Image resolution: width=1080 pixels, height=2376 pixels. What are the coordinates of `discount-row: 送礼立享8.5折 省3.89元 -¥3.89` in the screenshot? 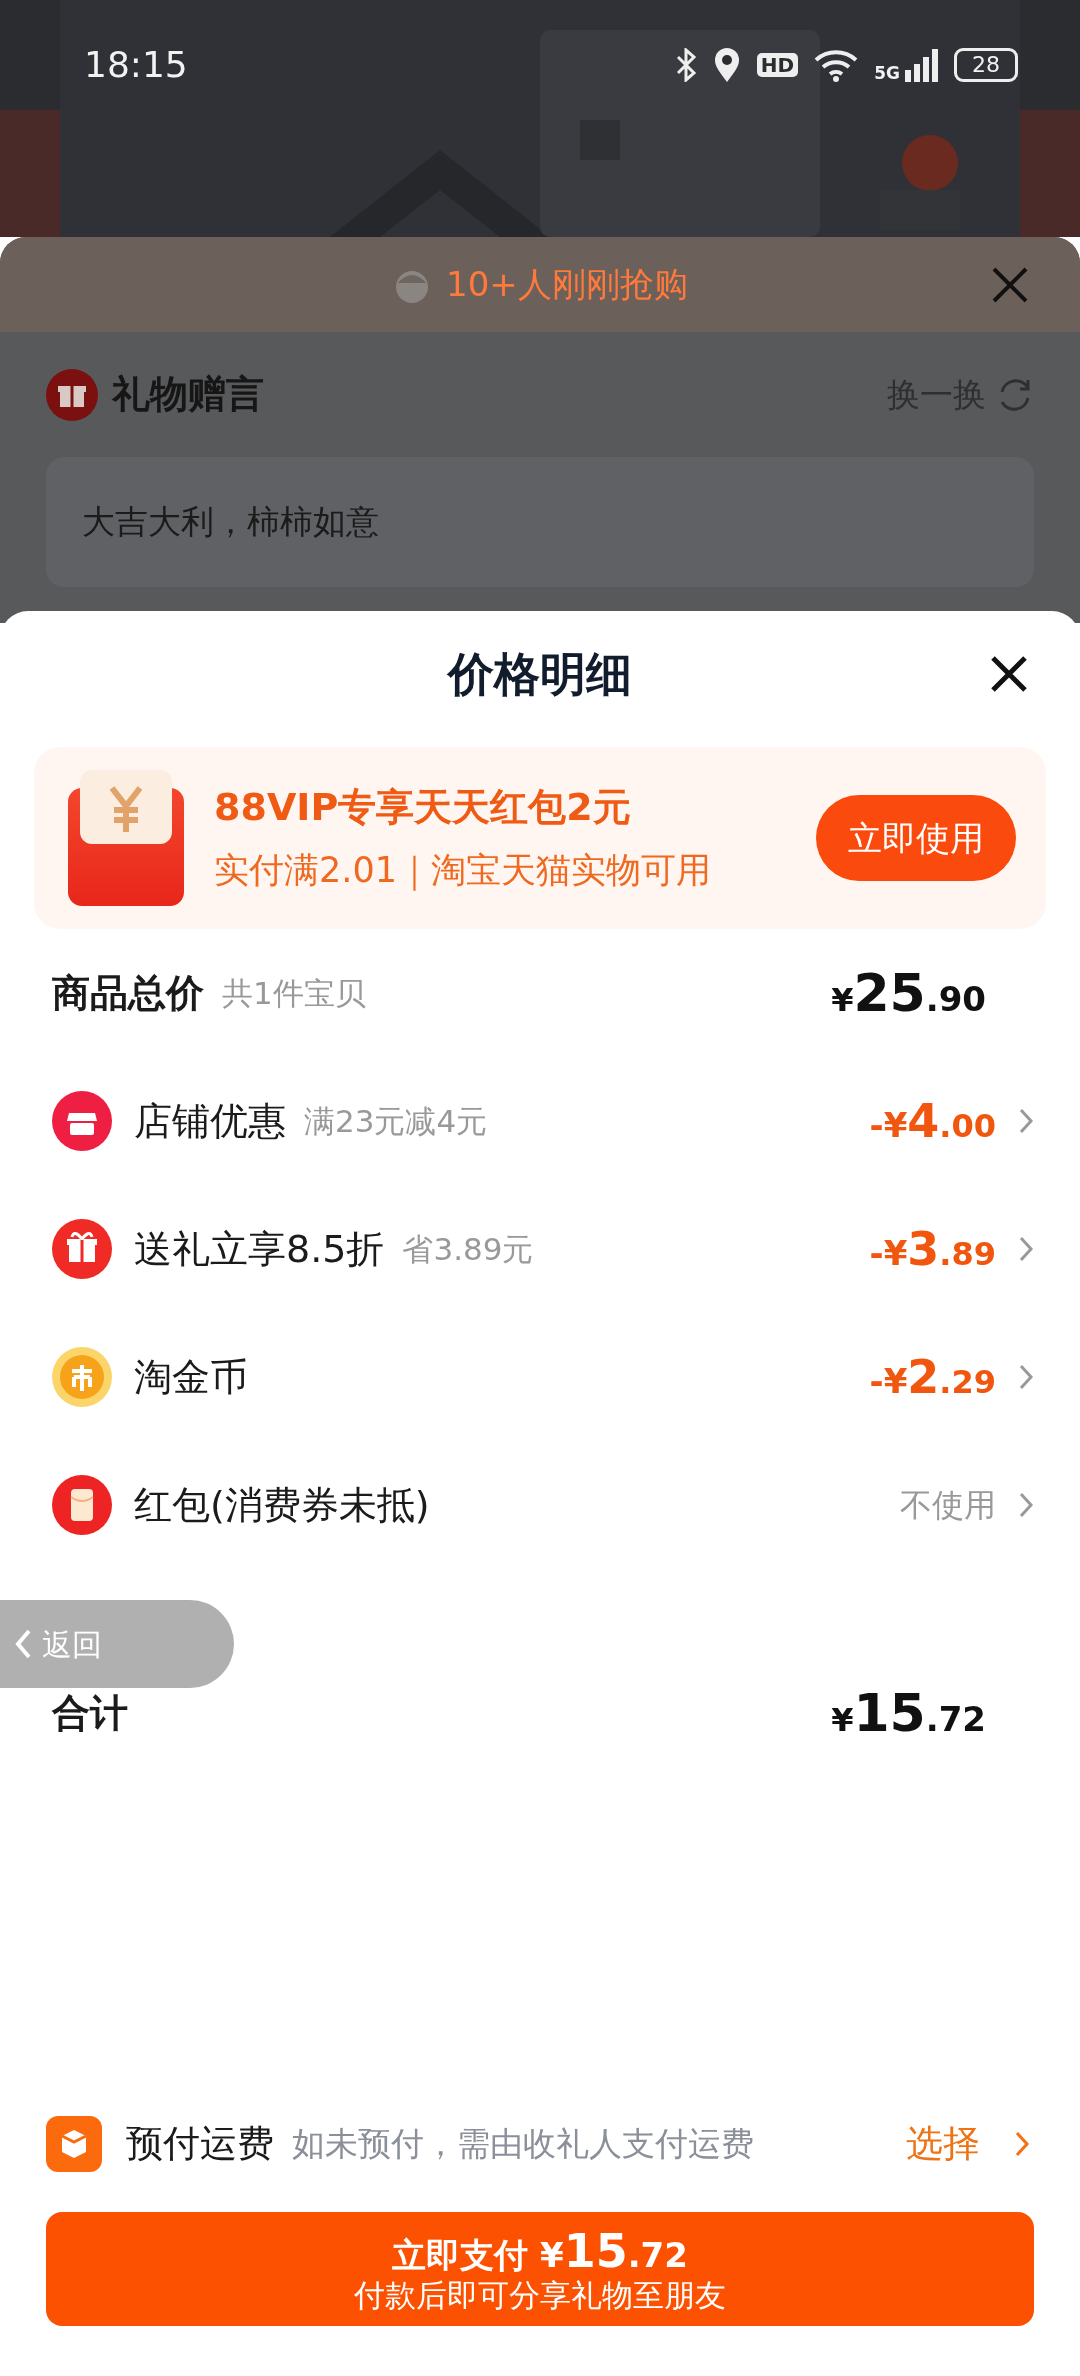 It's located at (540, 1249).